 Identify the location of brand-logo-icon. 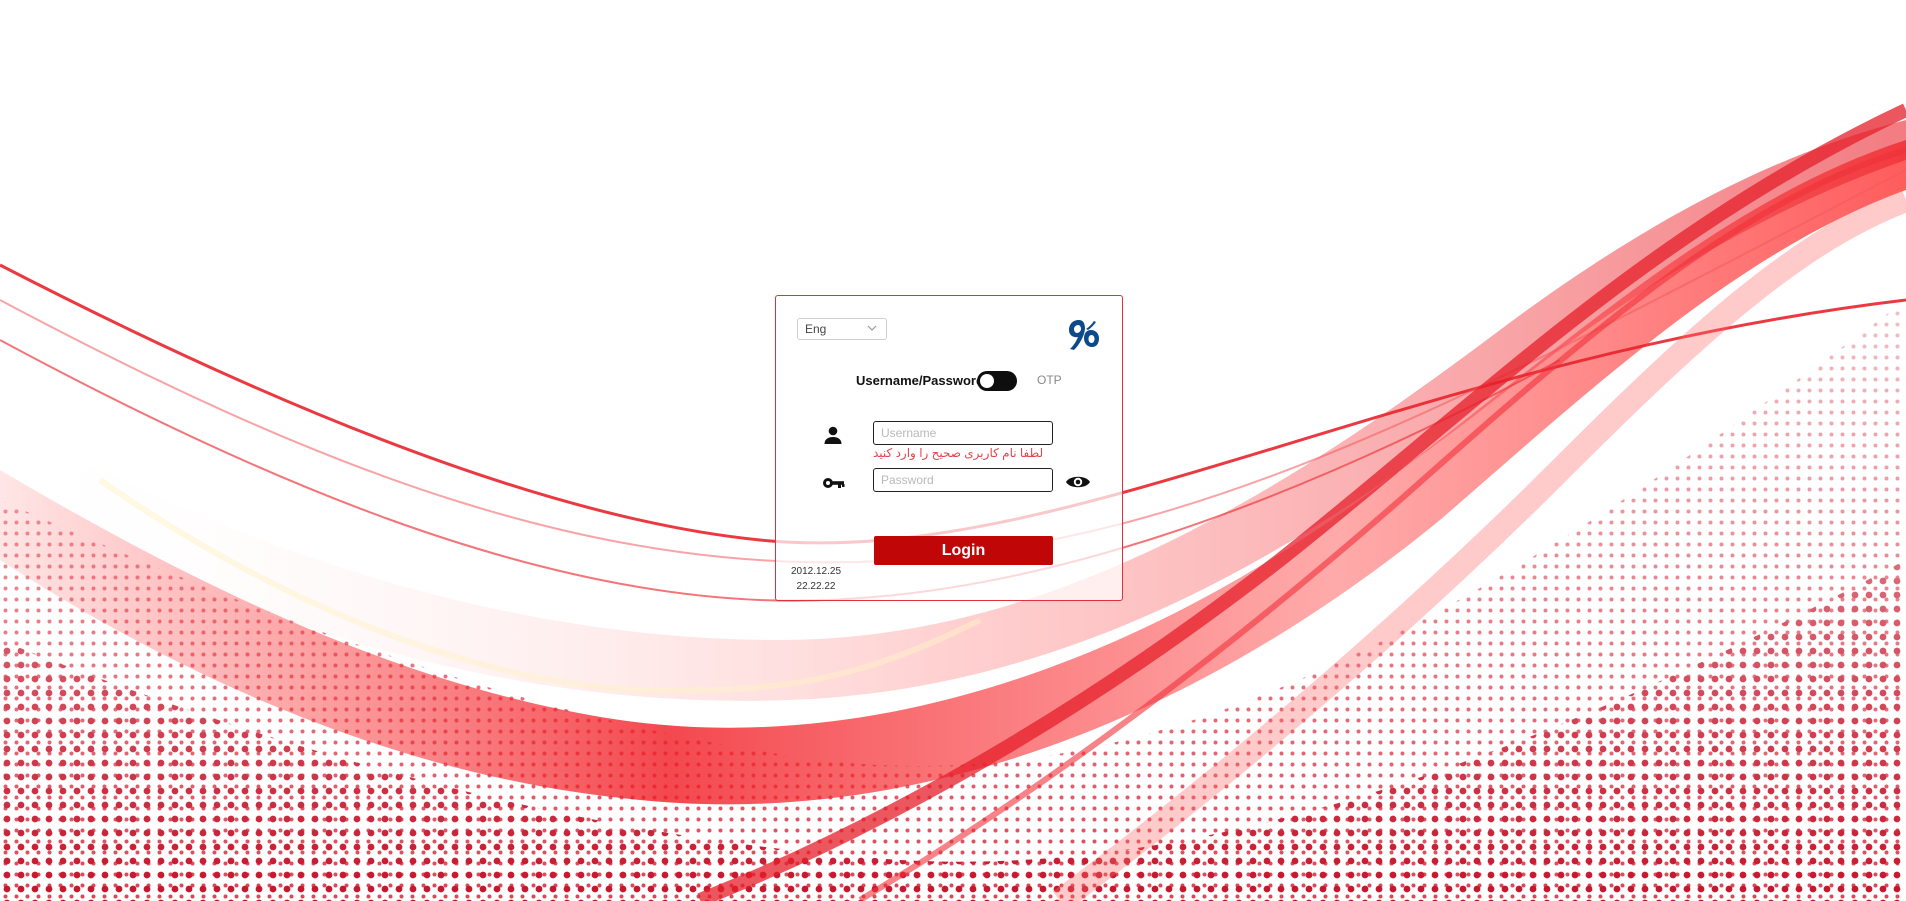
(1084, 335).